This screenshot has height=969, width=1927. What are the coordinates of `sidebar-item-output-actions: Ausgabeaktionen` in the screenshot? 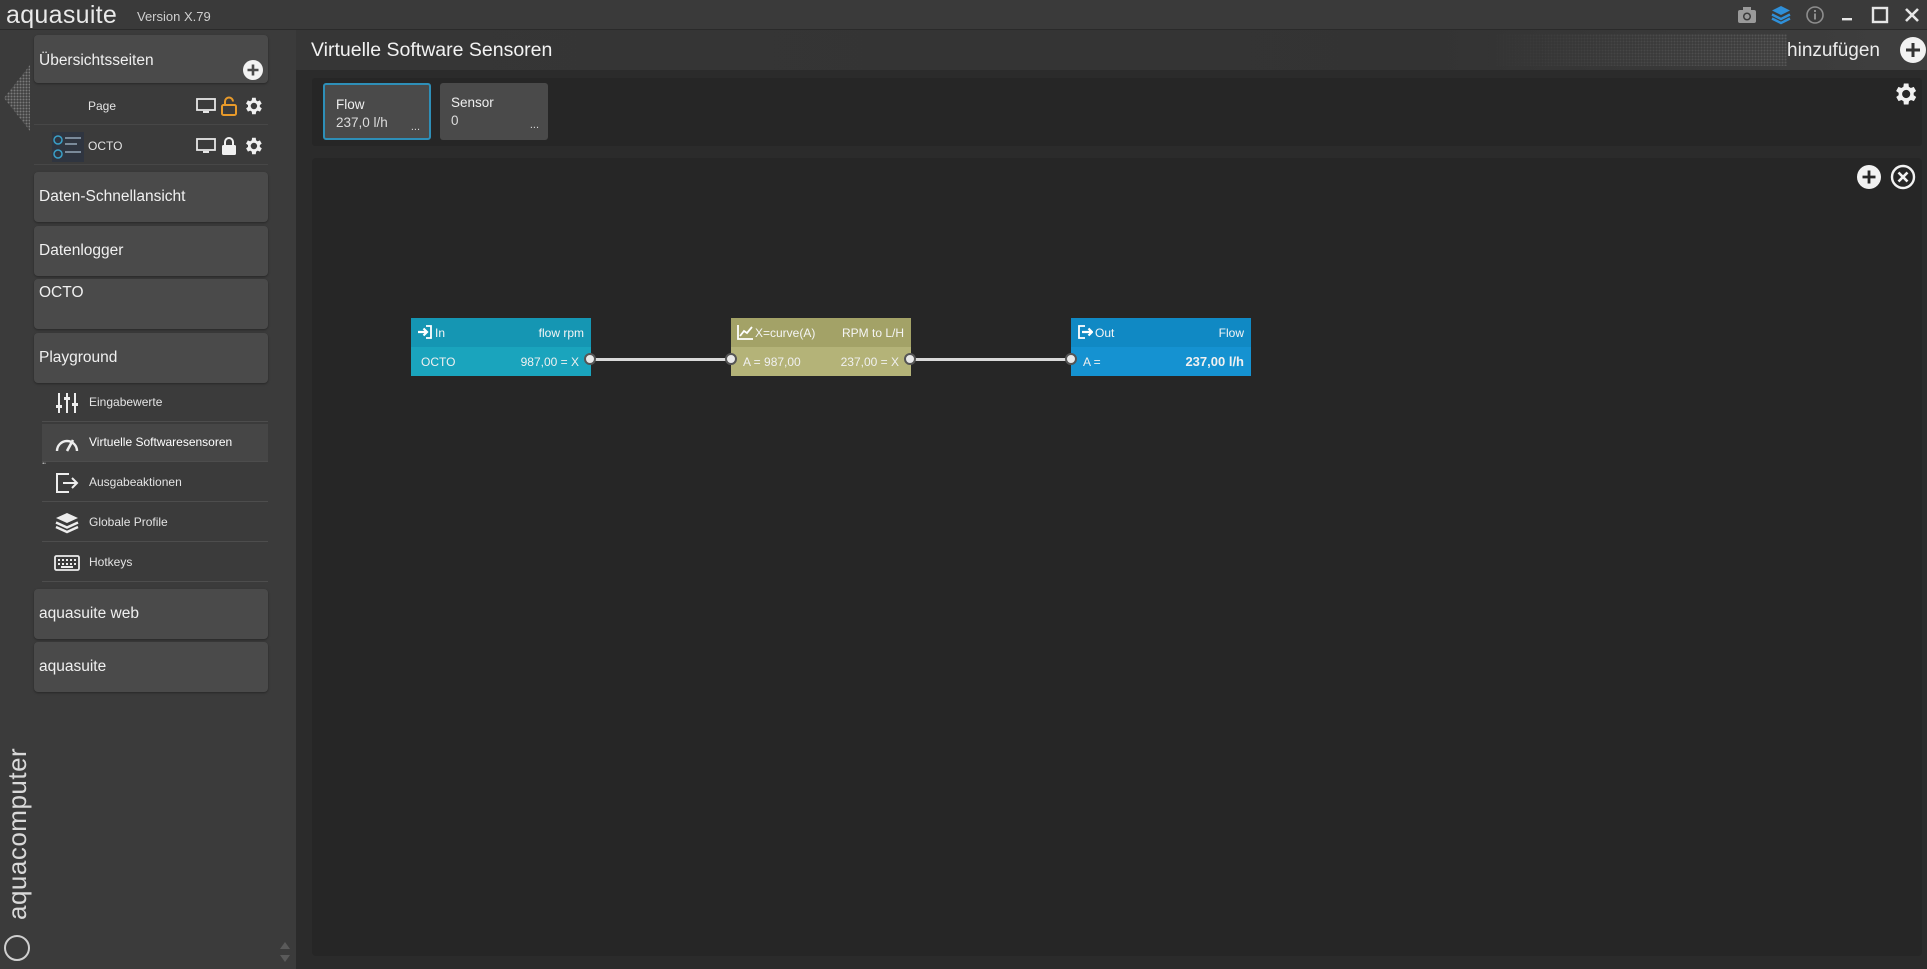 It's located at (155, 483).